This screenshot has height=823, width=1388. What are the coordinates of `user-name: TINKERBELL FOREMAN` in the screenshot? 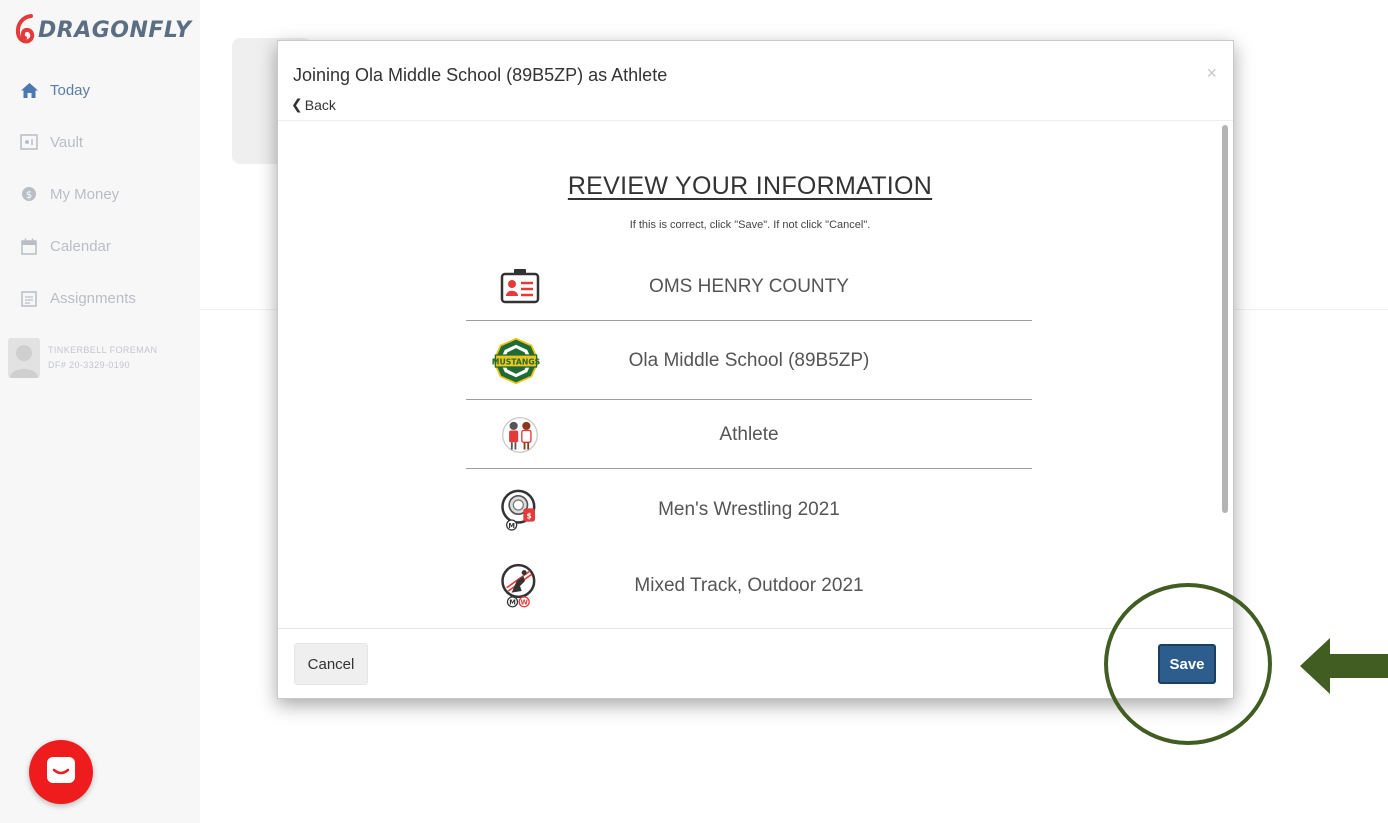 It's located at (103, 350).